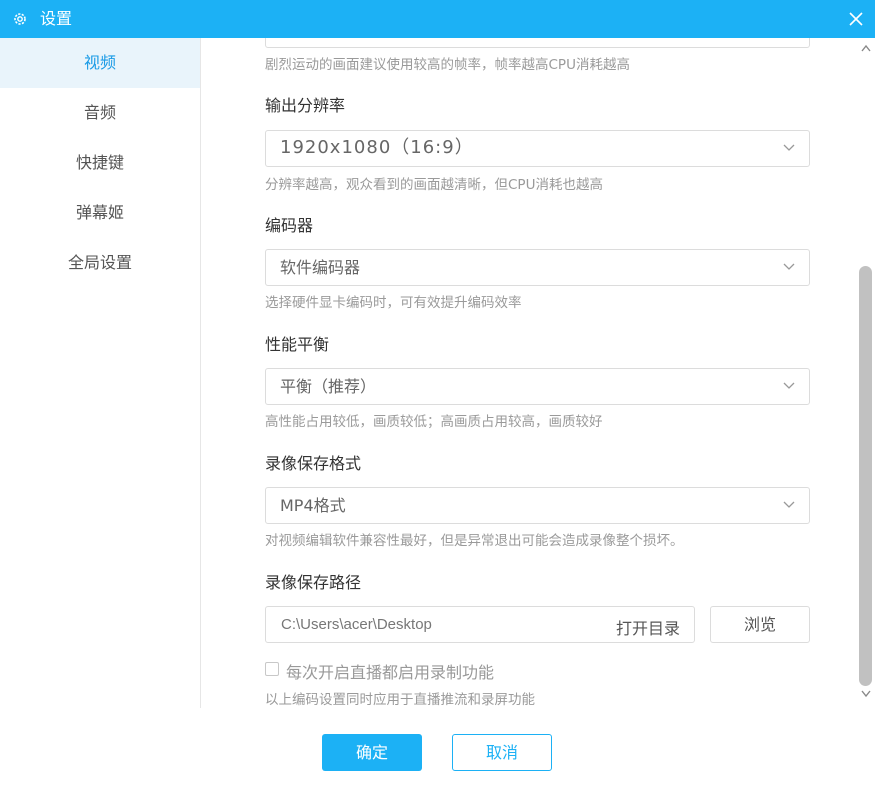 The height and width of the screenshot is (801, 875). Describe the element at coordinates (100, 63) in the screenshot. I see `sidebar-item-video: 视频` at that location.